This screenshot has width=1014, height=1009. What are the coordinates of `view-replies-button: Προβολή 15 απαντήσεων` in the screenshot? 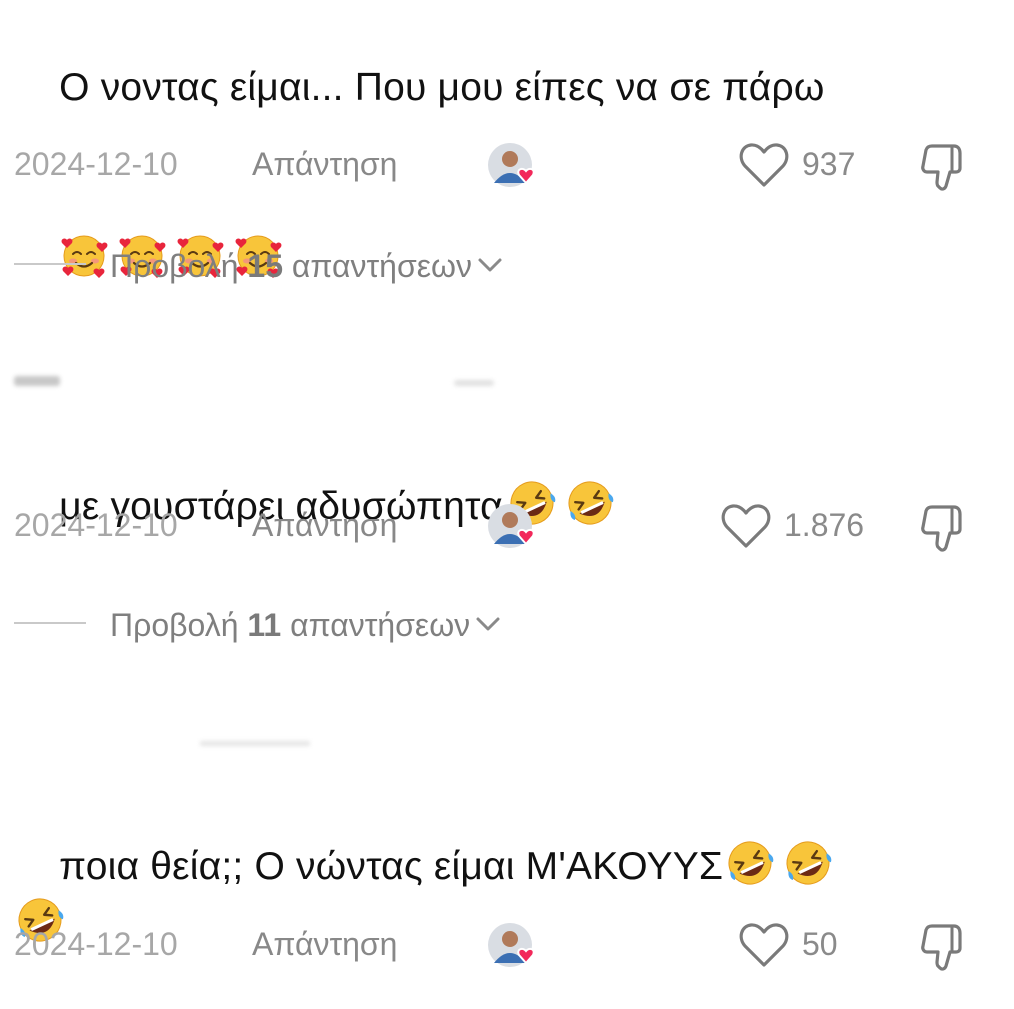 It's located at (350, 264).